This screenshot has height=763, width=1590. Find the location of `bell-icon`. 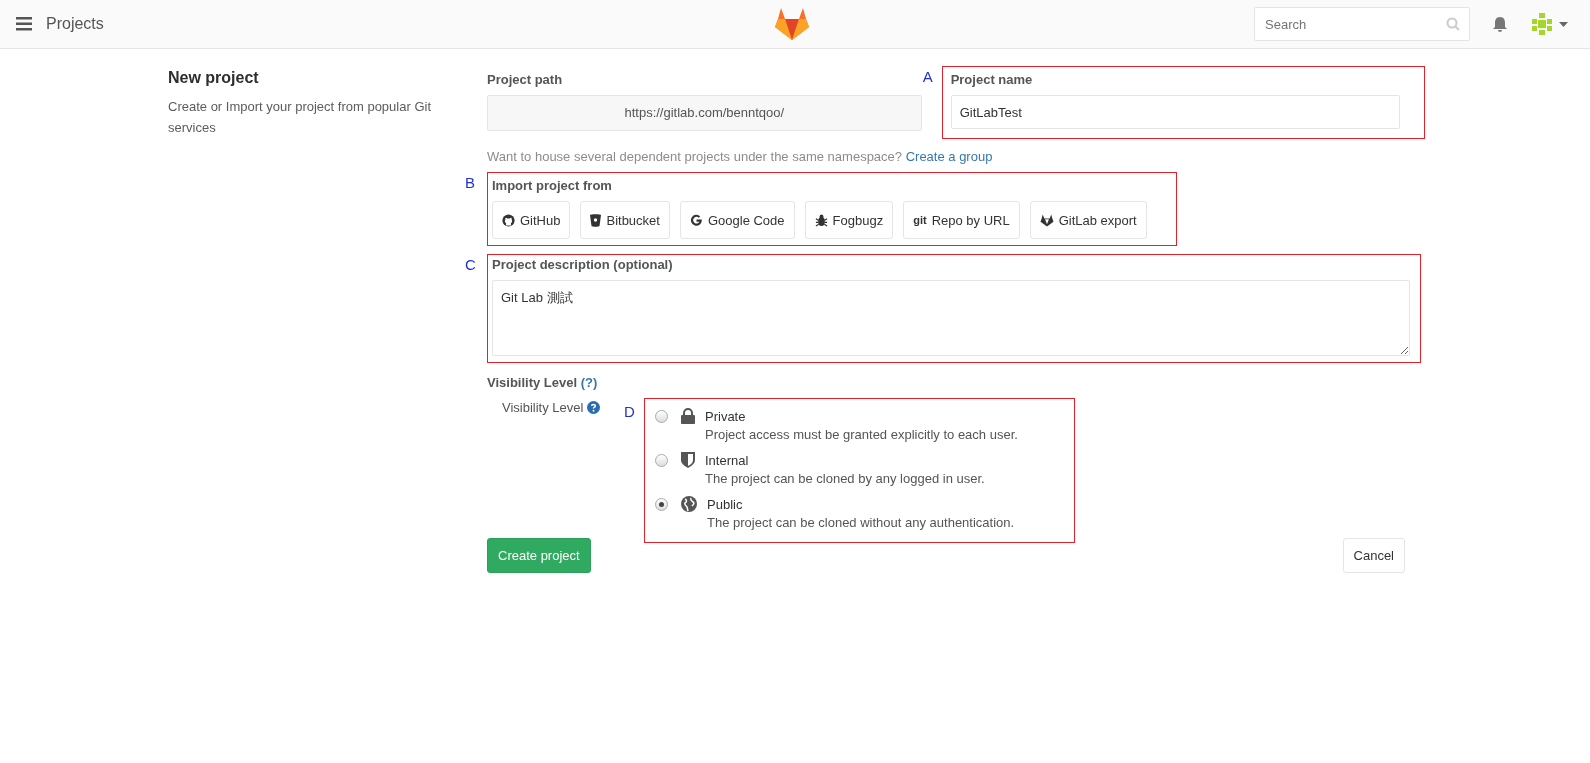

bell-icon is located at coordinates (1500, 24).